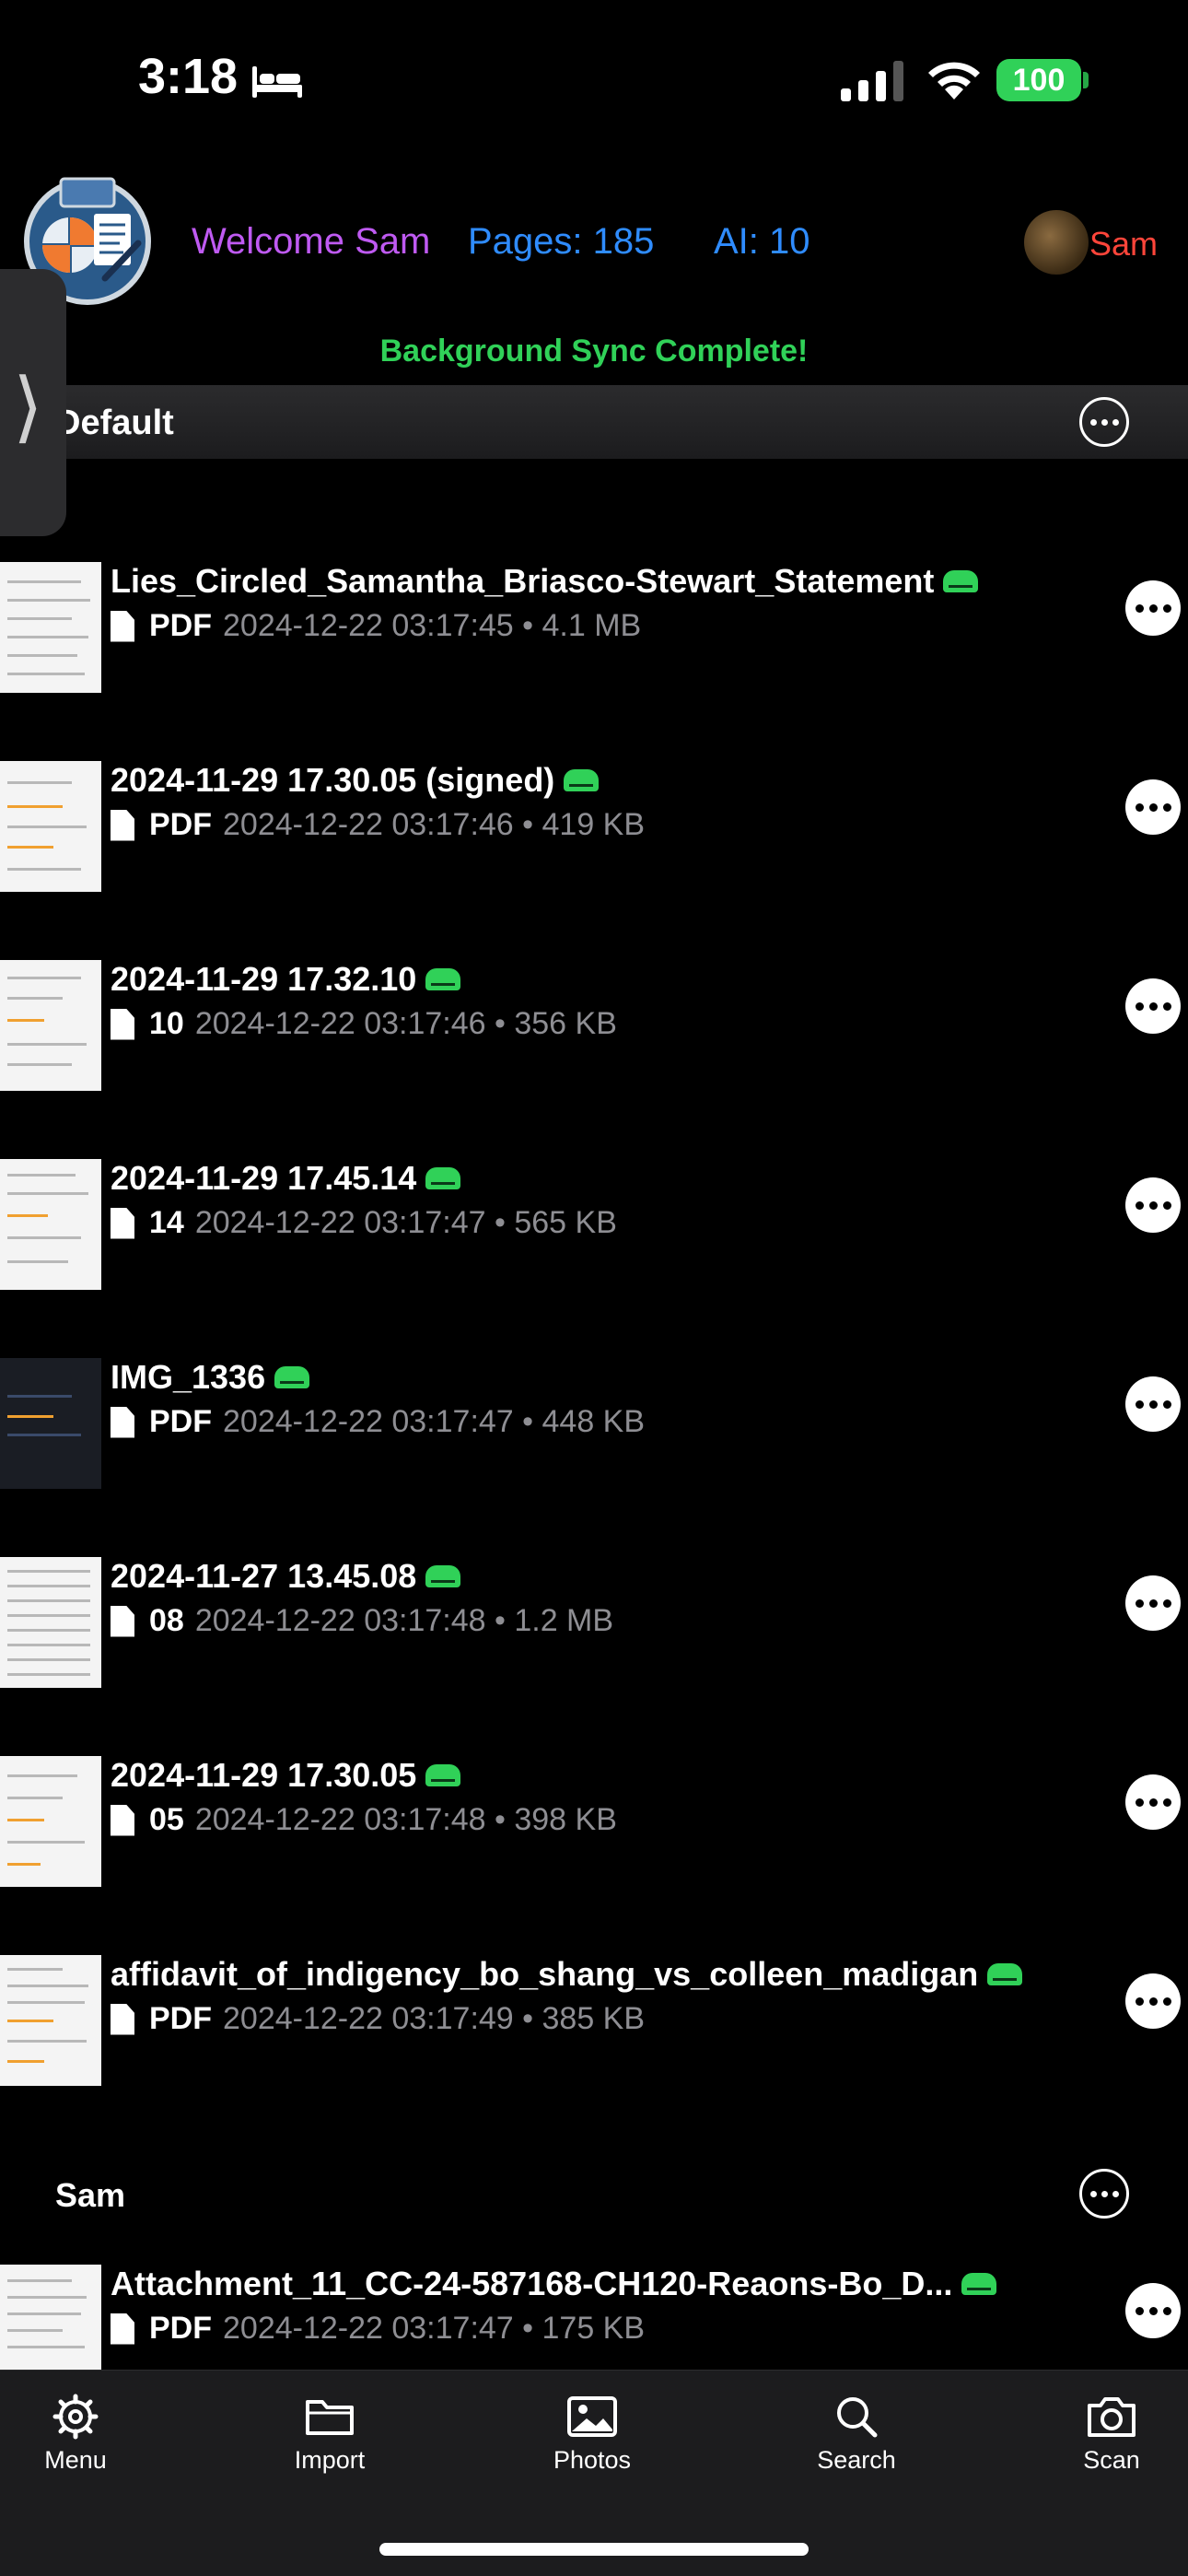  What do you see at coordinates (1123, 244) in the screenshot?
I see `user-name: Sam` at bounding box center [1123, 244].